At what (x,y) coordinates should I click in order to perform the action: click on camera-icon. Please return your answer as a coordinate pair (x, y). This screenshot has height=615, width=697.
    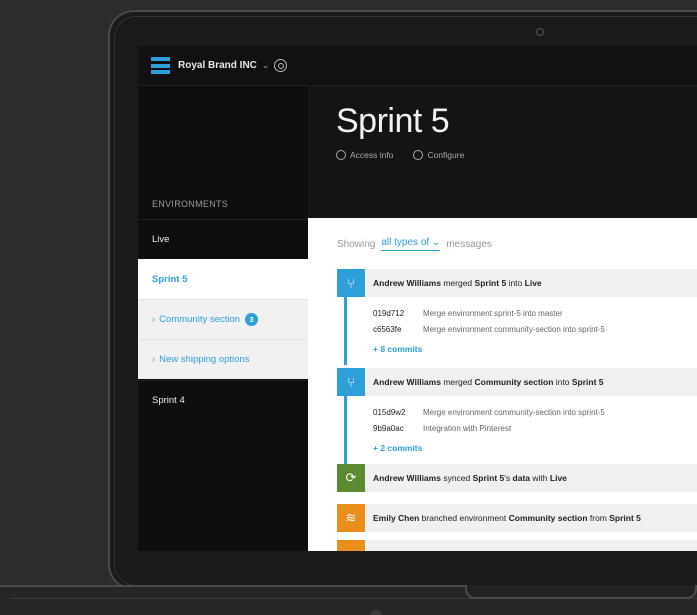
    Looking at the image, I should click on (540, 32).